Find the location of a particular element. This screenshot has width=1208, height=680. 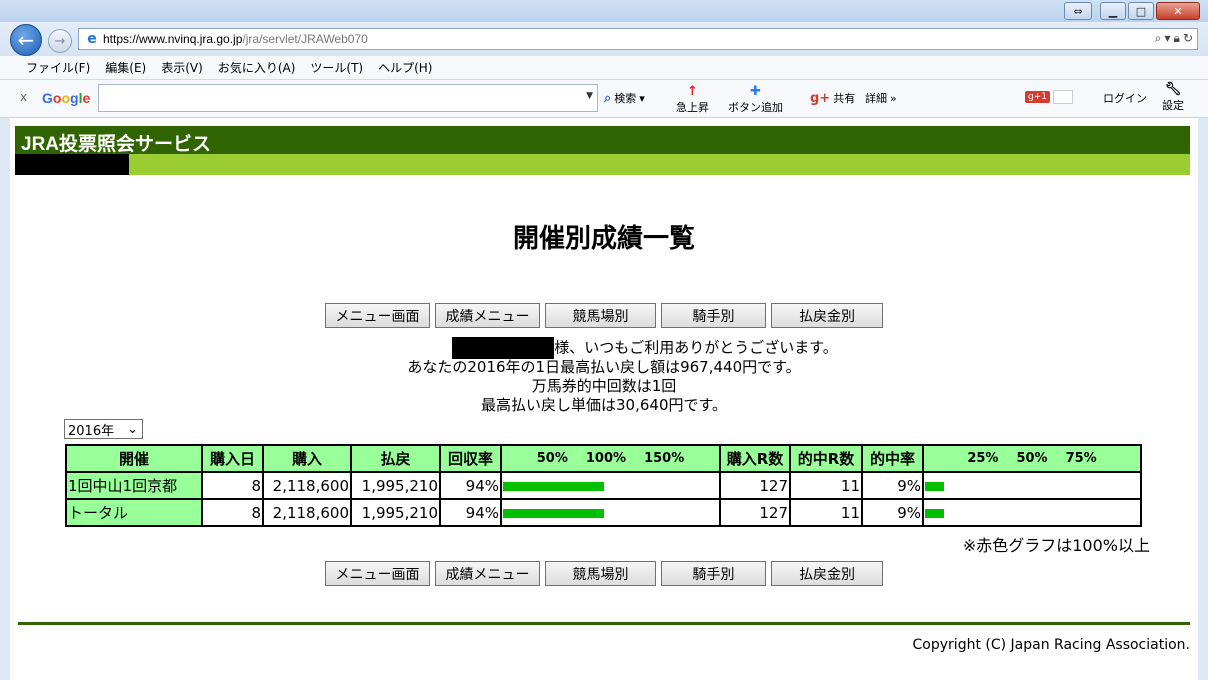

chevron-down-icon: ⌄ is located at coordinates (132, 429).